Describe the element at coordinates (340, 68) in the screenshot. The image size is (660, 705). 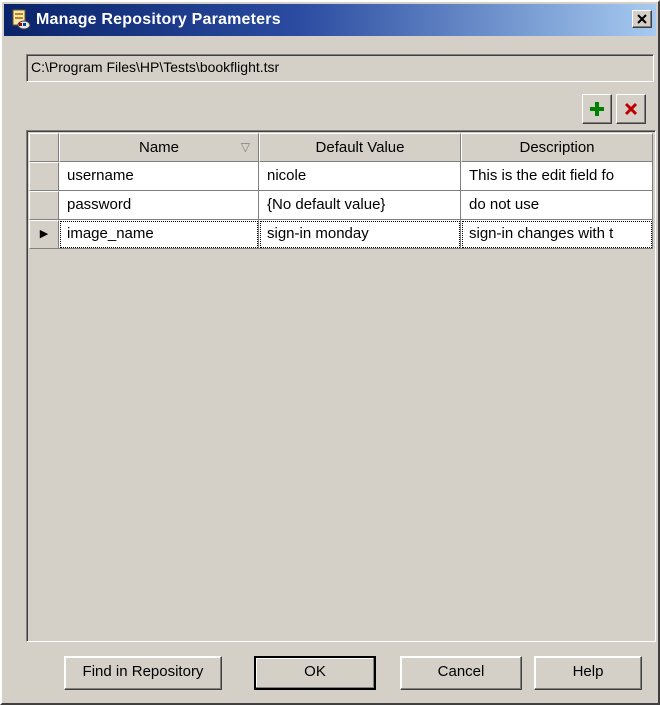
I see `repository-path-field: C:\Program Files\HP\Tests\bookflight.tsr` at that location.